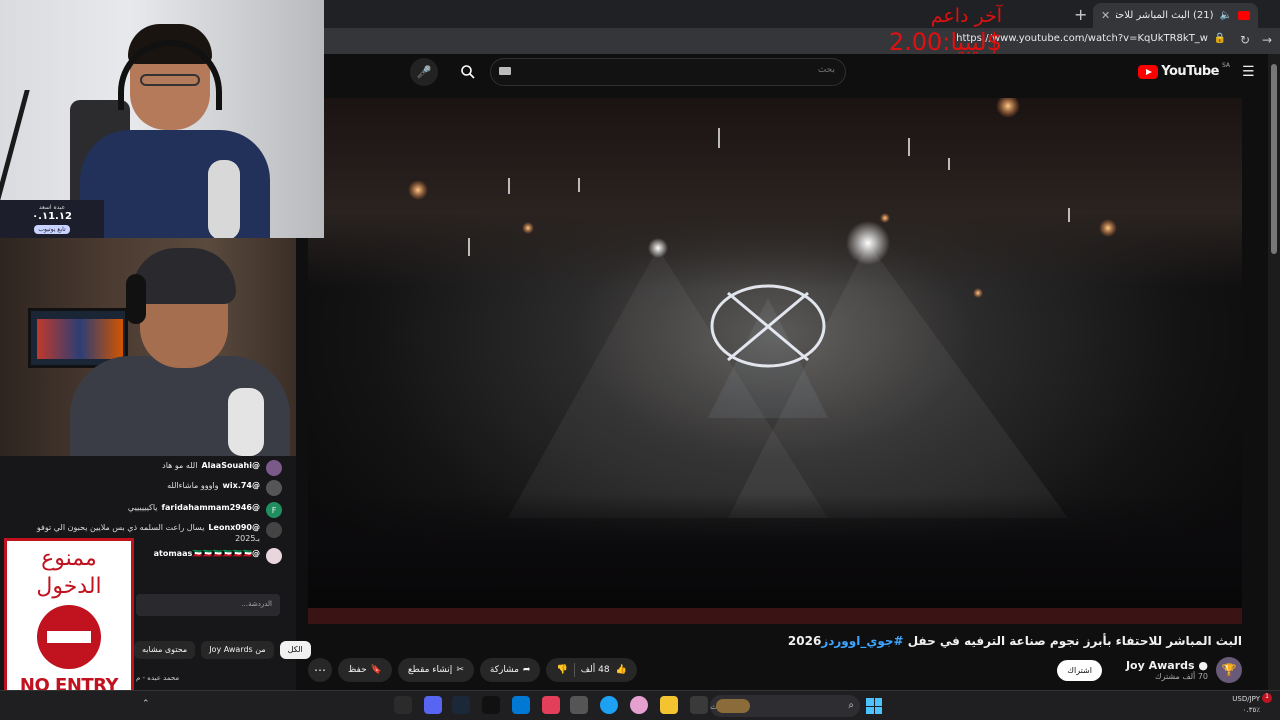 Image resolution: width=1280 pixels, height=720 pixels. Describe the element at coordinates (295, 650) in the screenshot. I see `chip-all: الكل` at that location.